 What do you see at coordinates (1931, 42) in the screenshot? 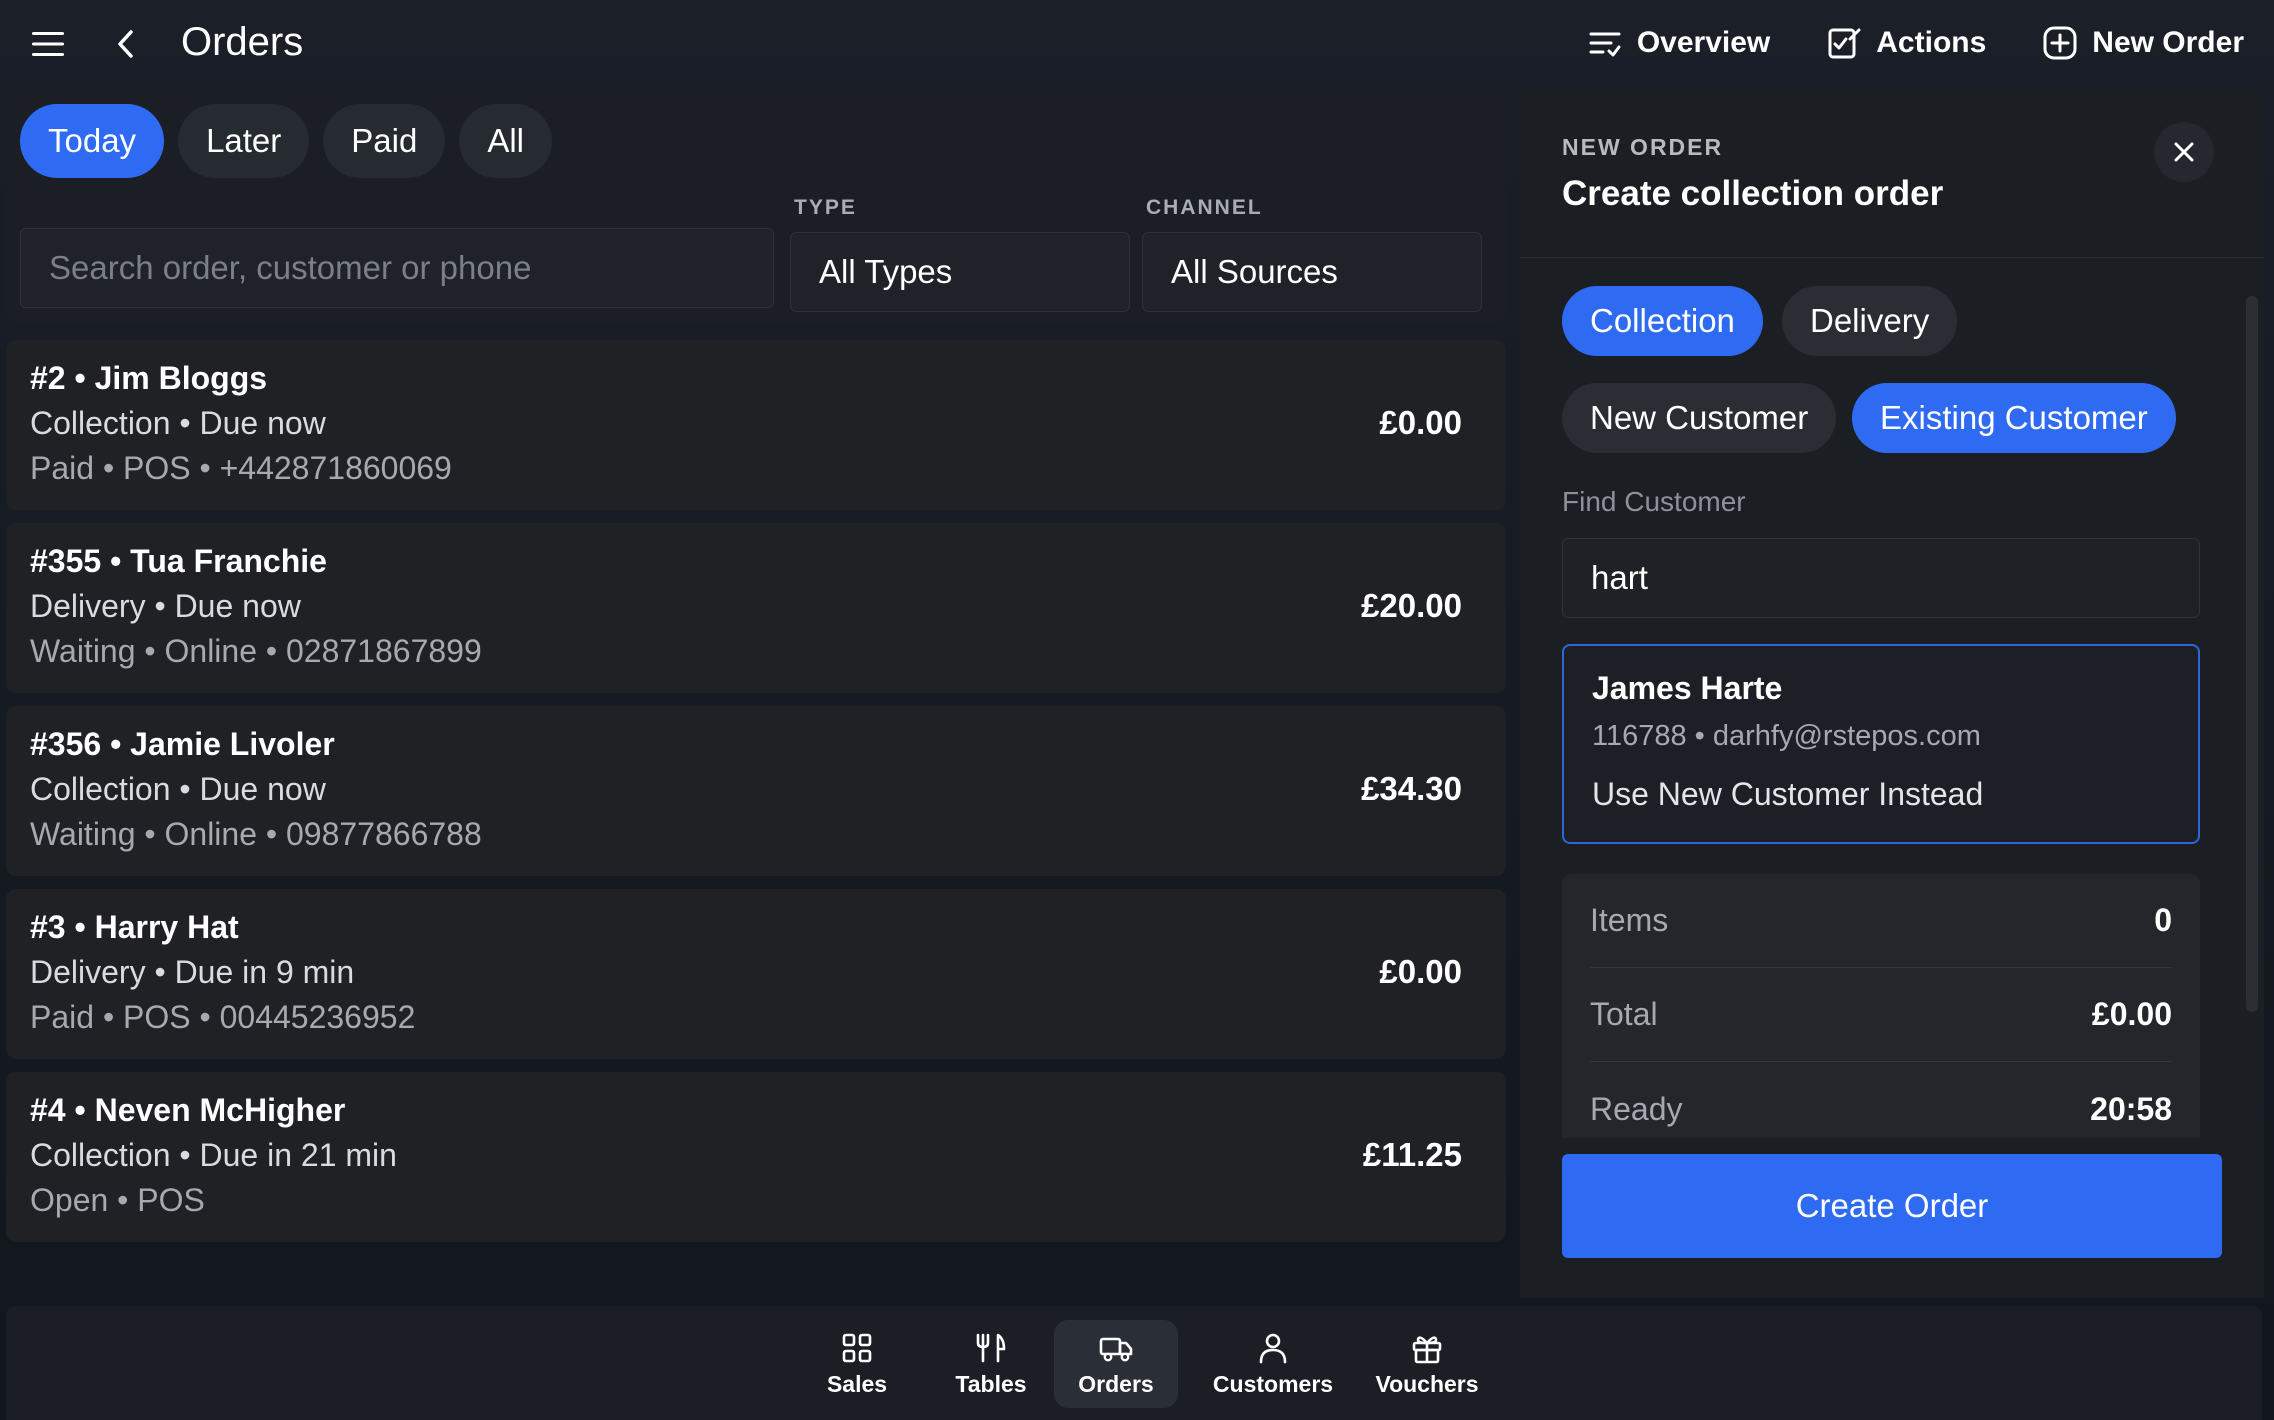
I see `actions-label: Actions` at bounding box center [1931, 42].